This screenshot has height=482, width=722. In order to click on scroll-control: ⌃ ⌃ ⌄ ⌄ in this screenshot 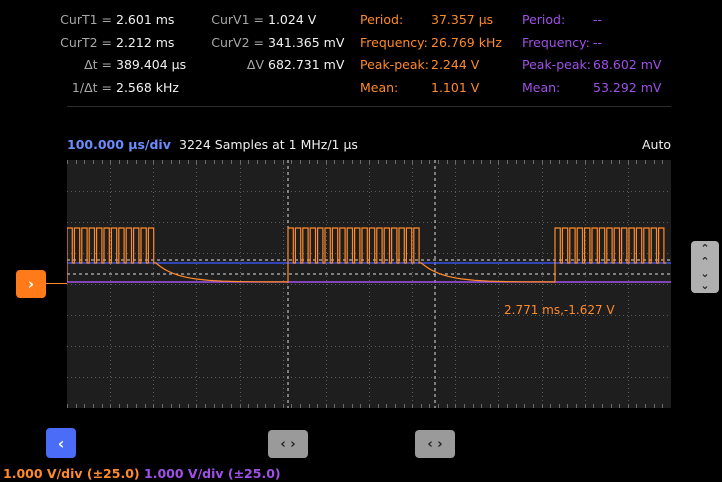, I will do `click(705, 267)`.